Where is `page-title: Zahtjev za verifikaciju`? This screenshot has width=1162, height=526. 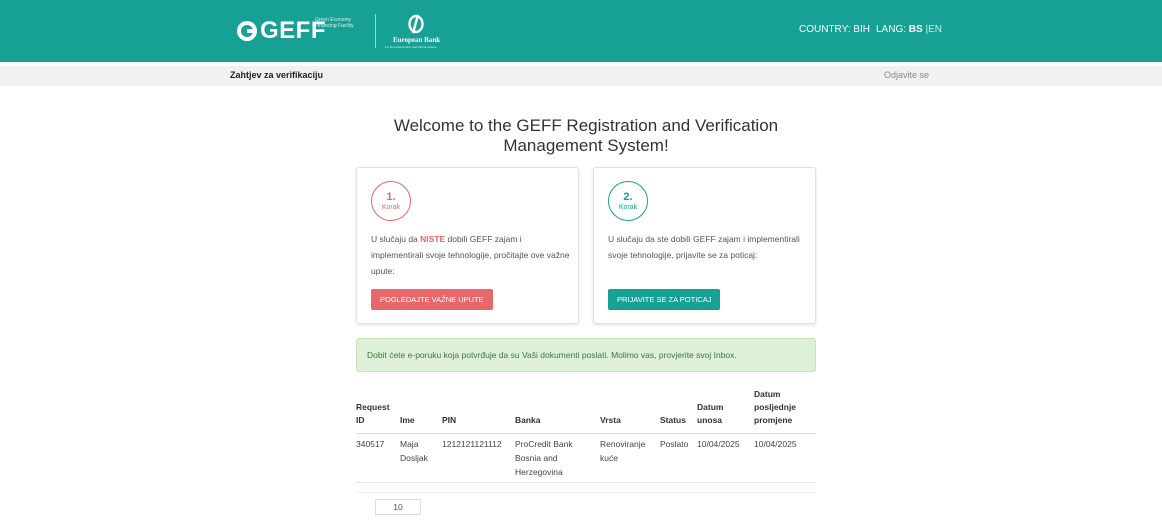
page-title: Zahtjev za verifikaciju is located at coordinates (277, 75).